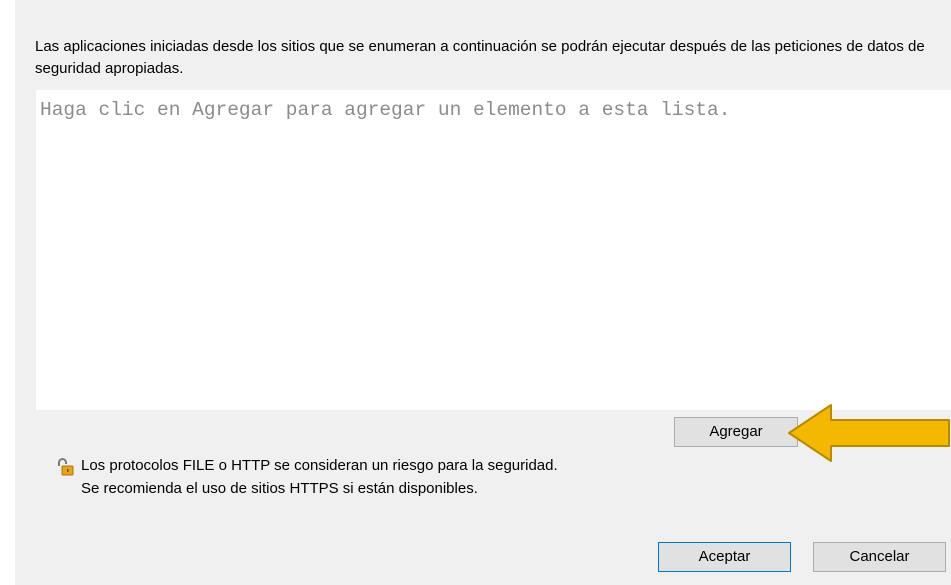 The image size is (951, 585). What do you see at coordinates (724, 557) in the screenshot?
I see `ok-button: Aceptar` at bounding box center [724, 557].